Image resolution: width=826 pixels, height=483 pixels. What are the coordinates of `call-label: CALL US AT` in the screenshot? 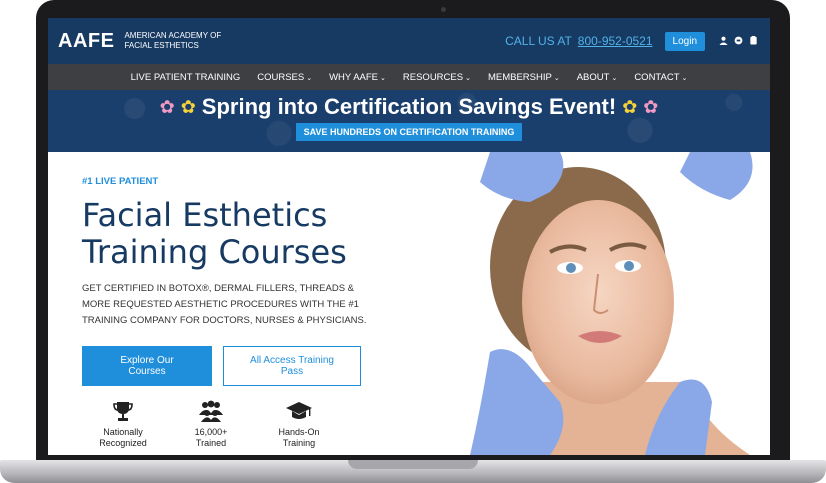 It's located at (538, 41).